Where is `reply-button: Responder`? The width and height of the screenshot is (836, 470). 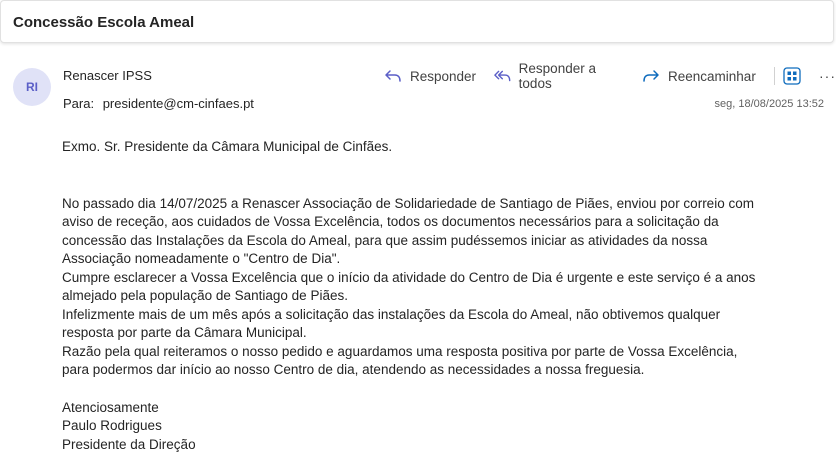 reply-button: Responder is located at coordinates (430, 76).